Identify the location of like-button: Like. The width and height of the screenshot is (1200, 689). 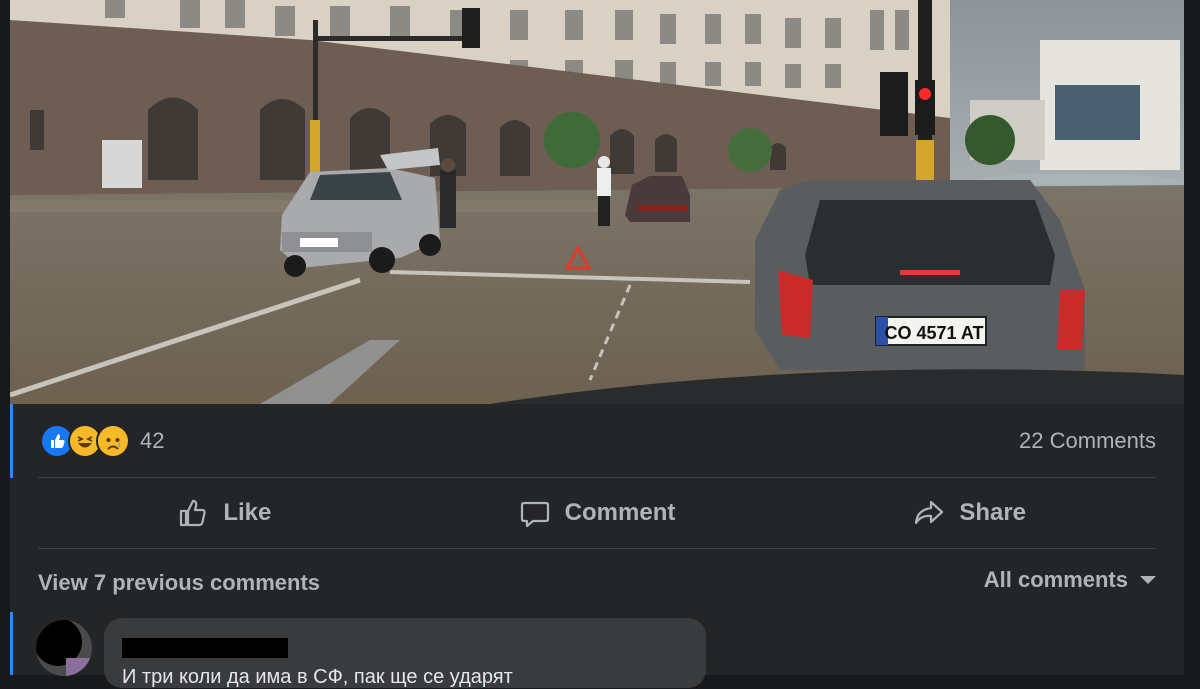
(224, 513).